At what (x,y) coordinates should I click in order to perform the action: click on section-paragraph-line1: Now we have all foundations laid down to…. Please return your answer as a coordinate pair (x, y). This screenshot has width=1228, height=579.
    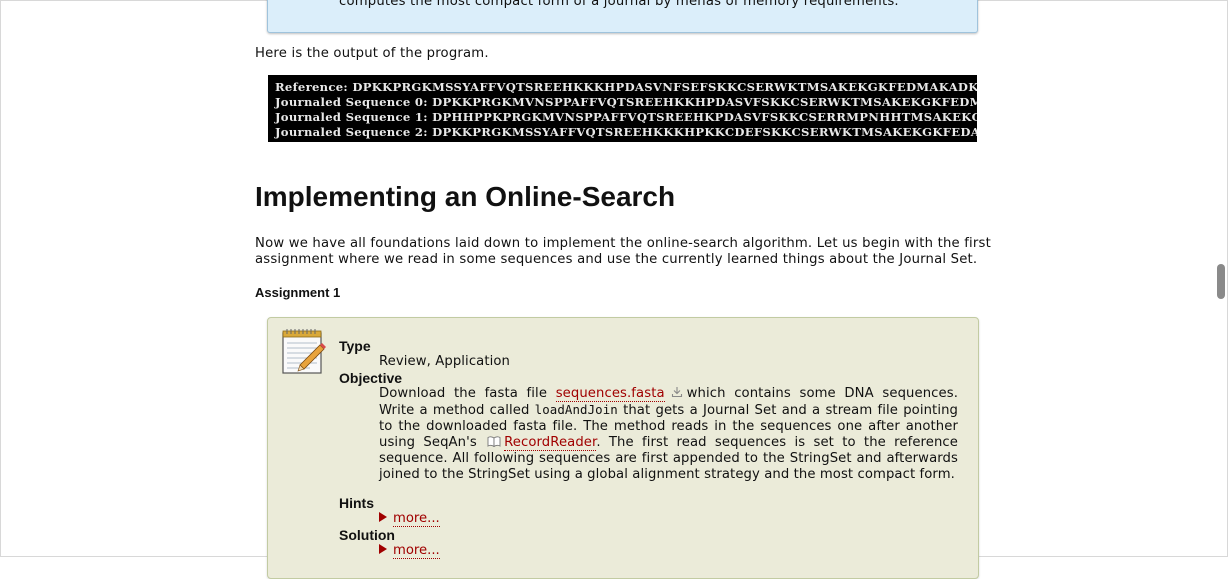
    Looking at the image, I should click on (623, 243).